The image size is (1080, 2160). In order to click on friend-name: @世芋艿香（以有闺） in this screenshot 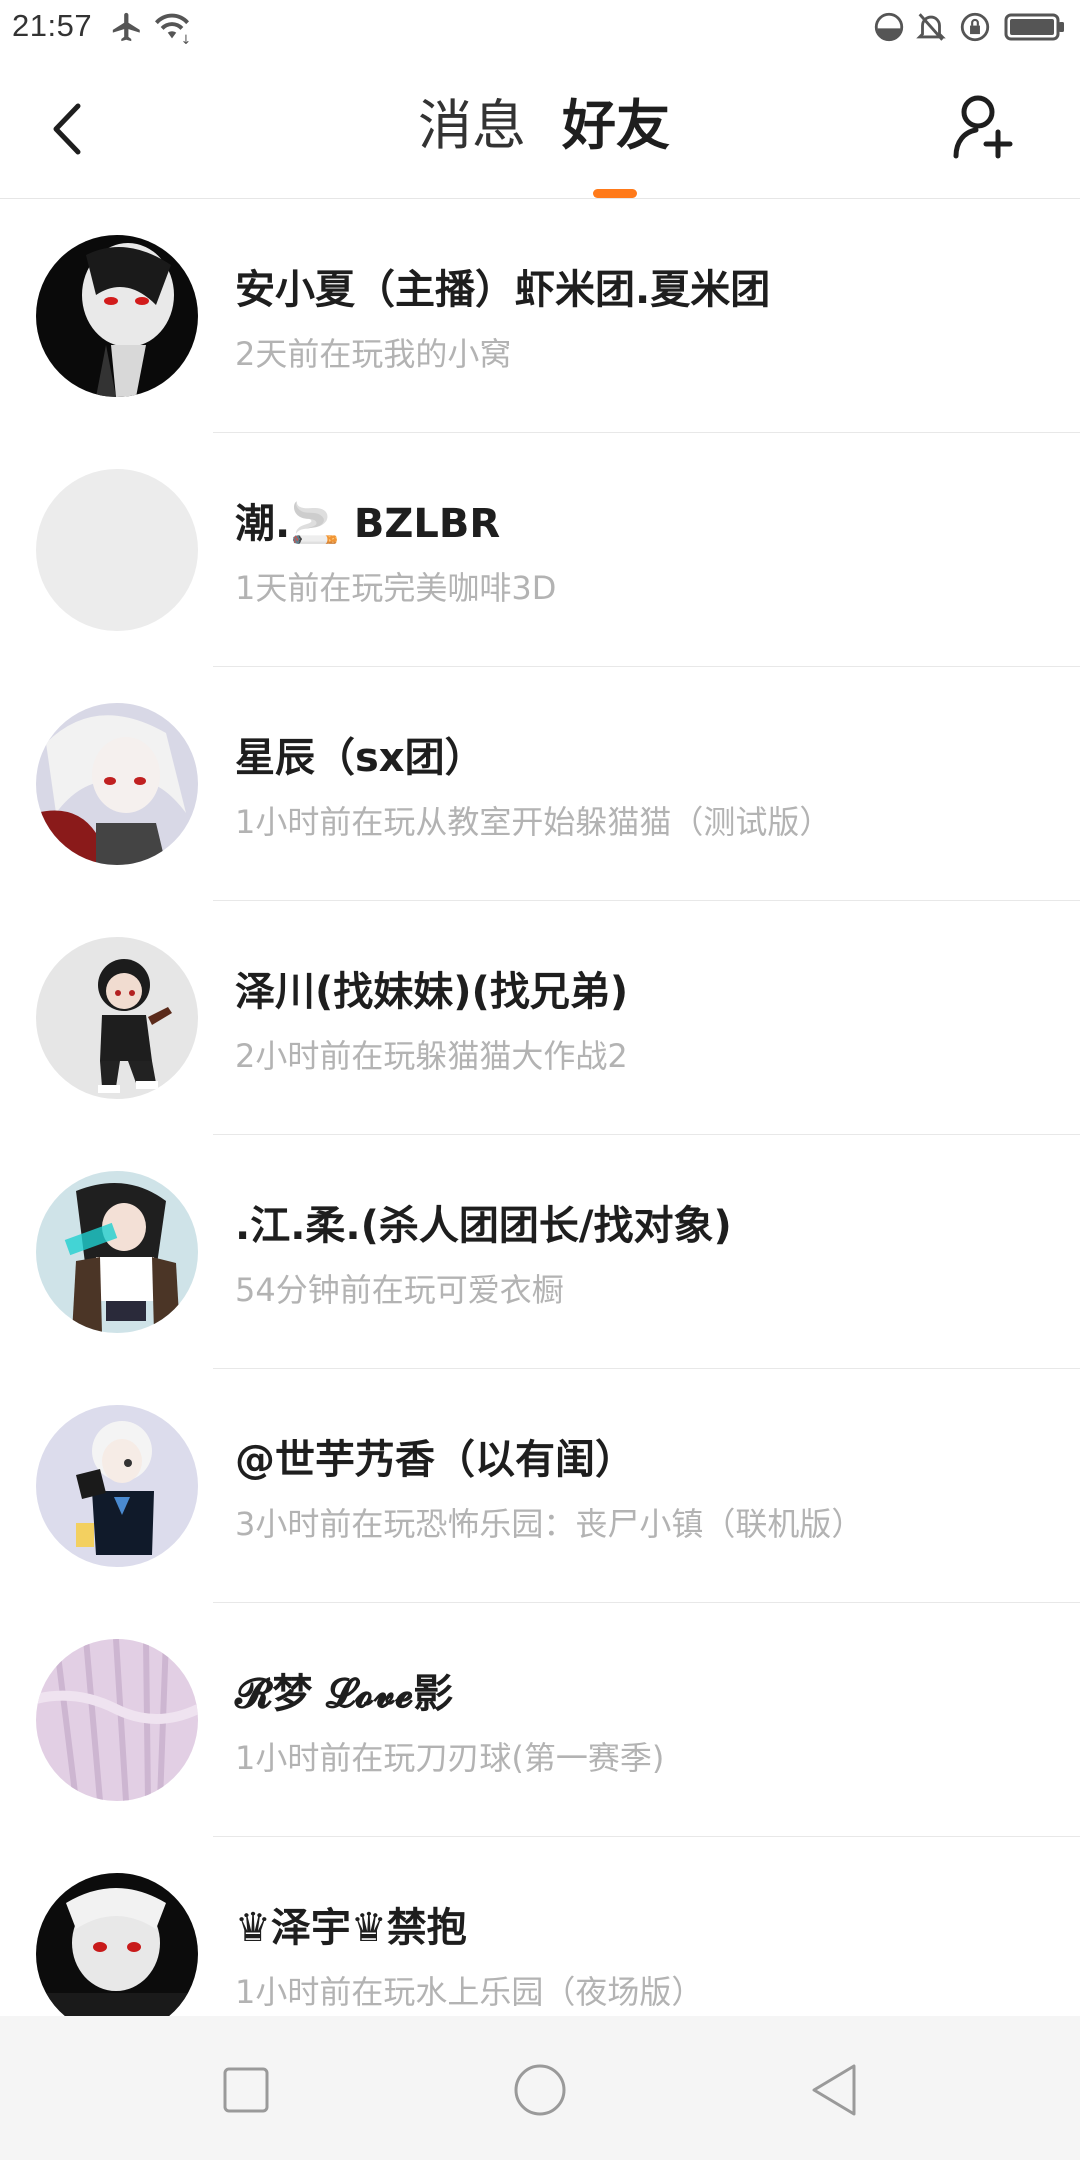, I will do `click(435, 1460)`.